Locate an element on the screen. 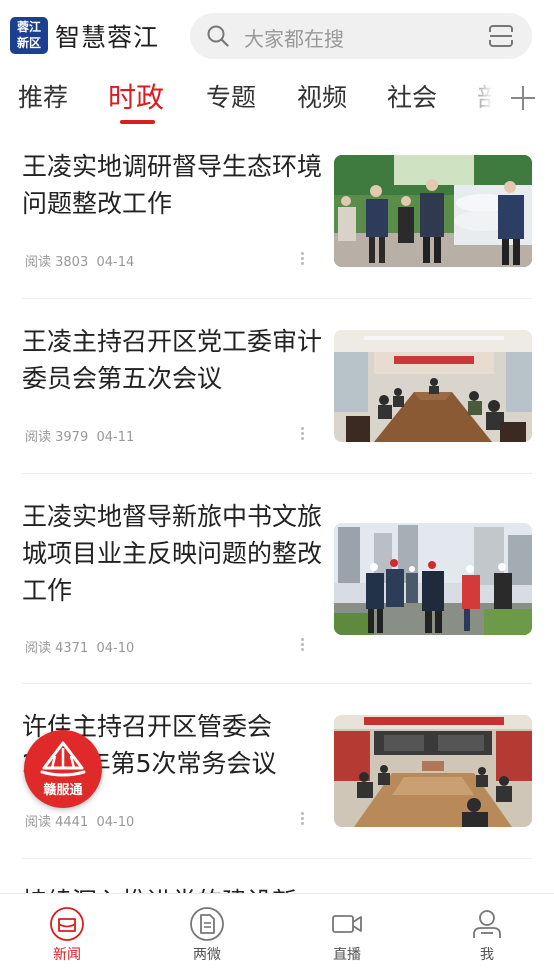 Image resolution: width=554 pixels, height=970 pixels. scan-icon is located at coordinates (501, 36).